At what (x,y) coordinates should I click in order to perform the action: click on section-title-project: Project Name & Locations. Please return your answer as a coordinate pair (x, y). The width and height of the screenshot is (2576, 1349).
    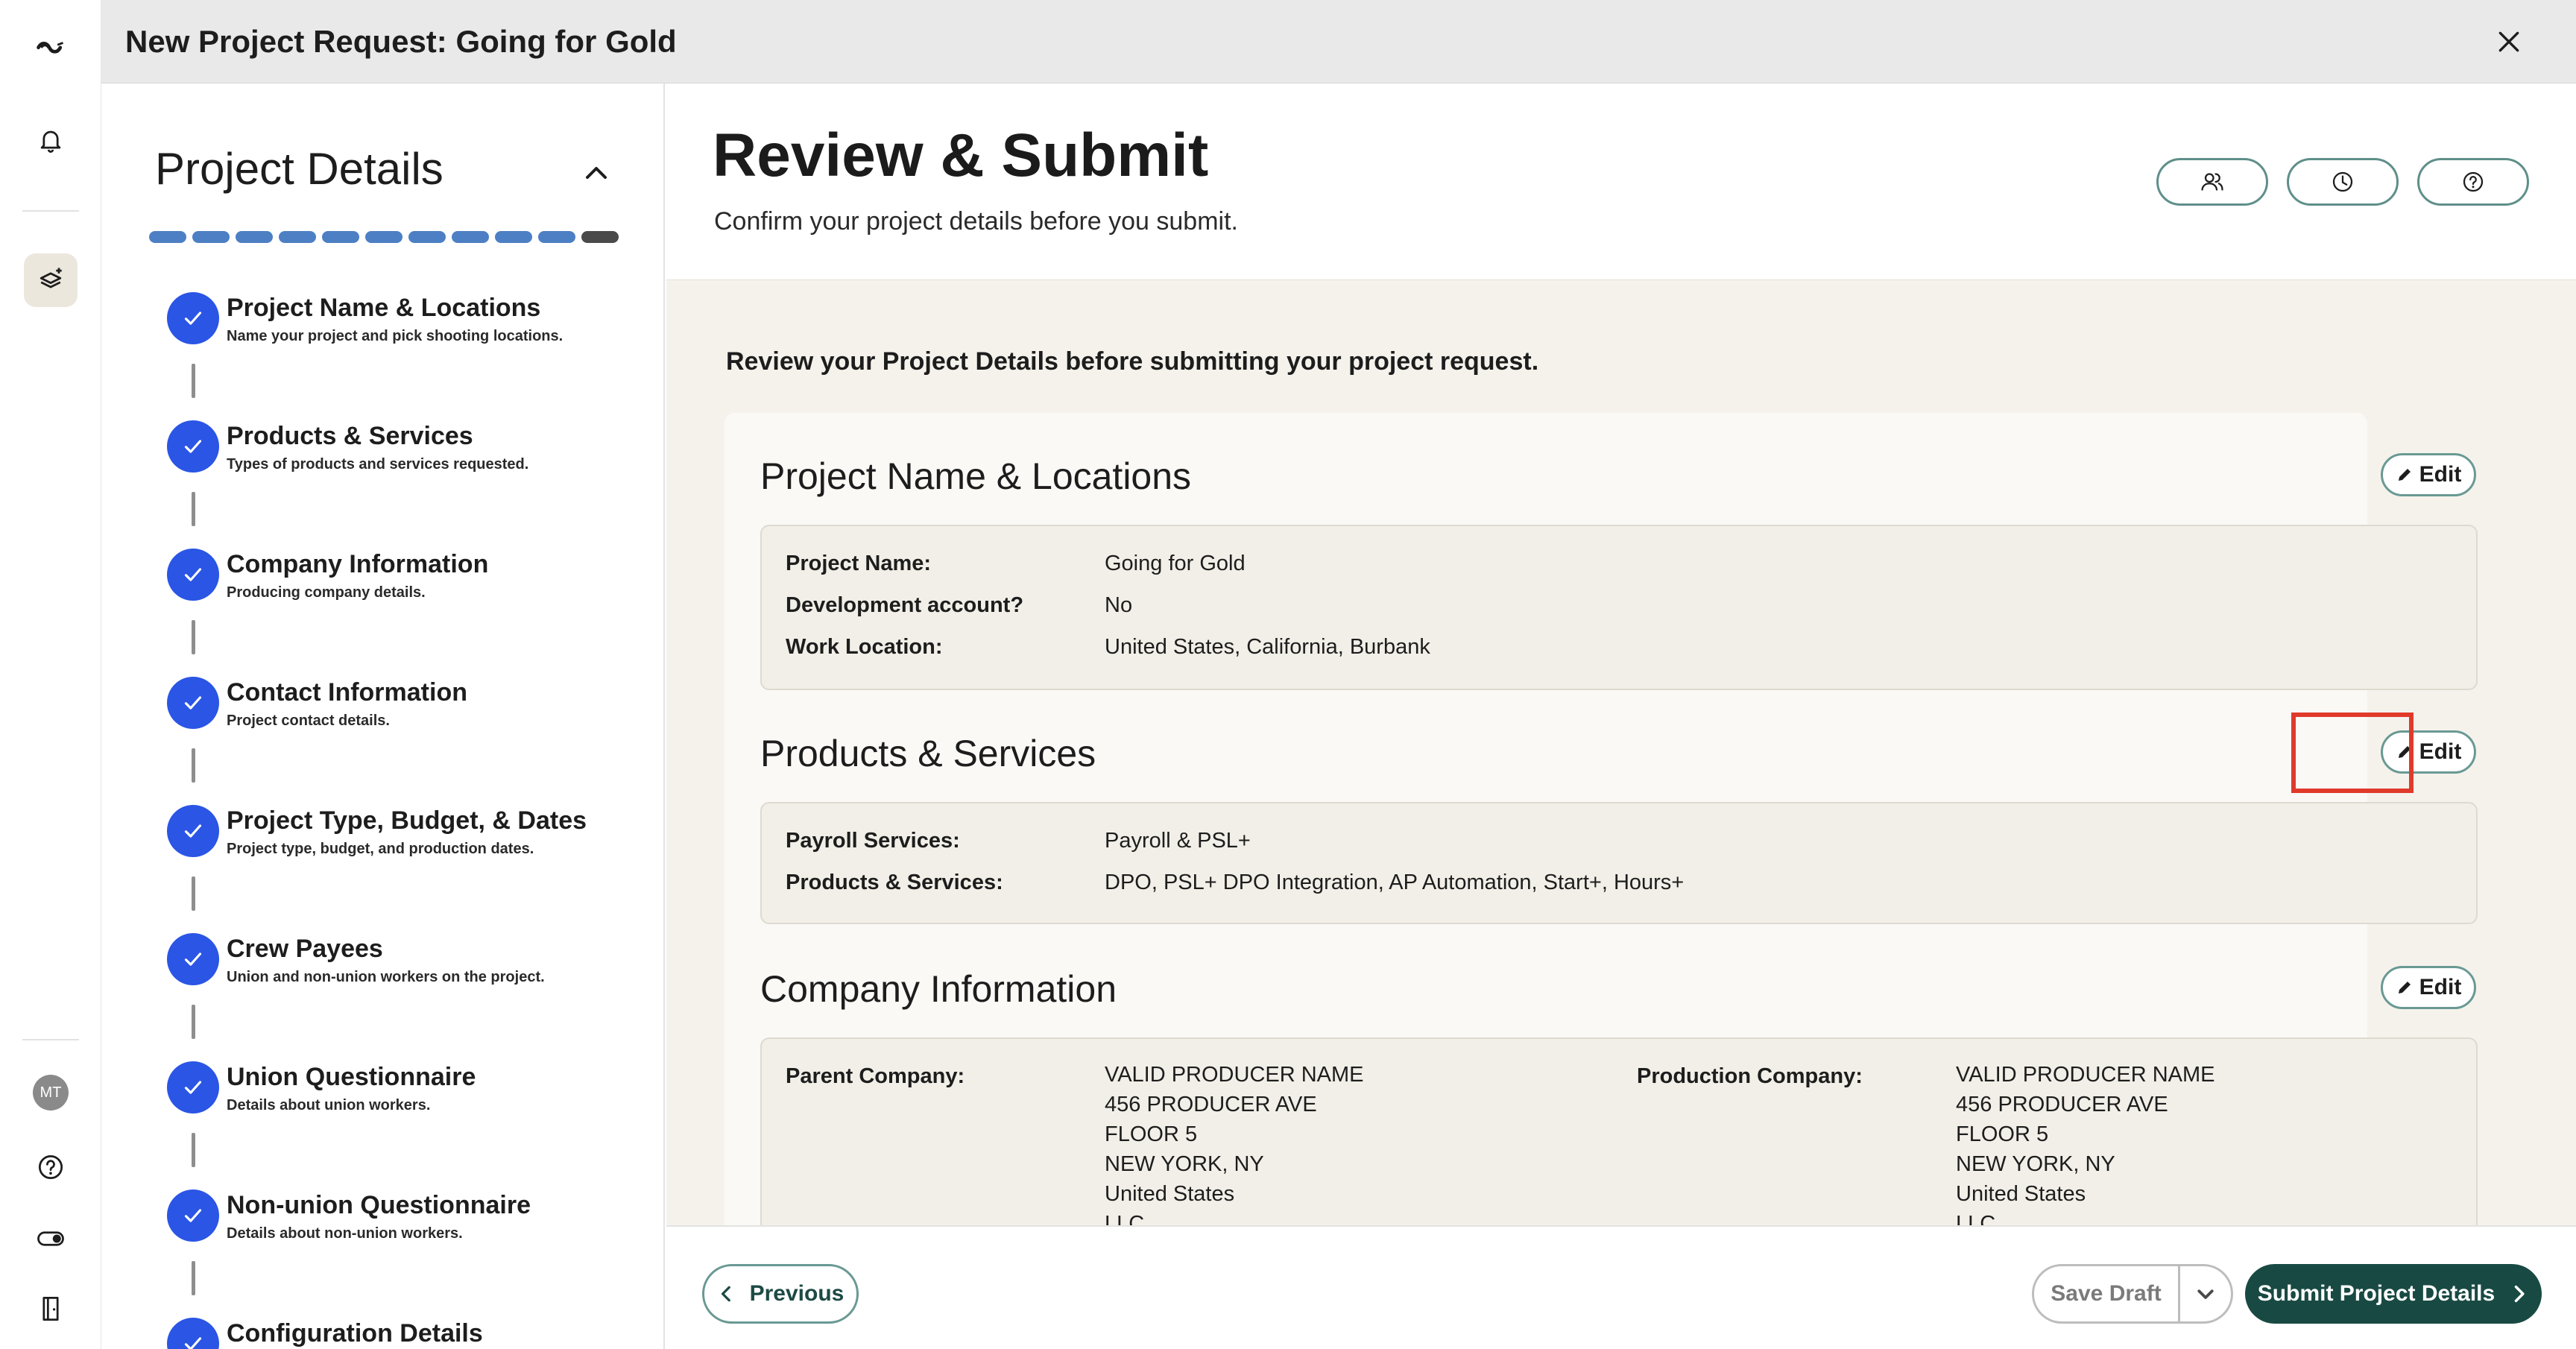
    Looking at the image, I should click on (976, 476).